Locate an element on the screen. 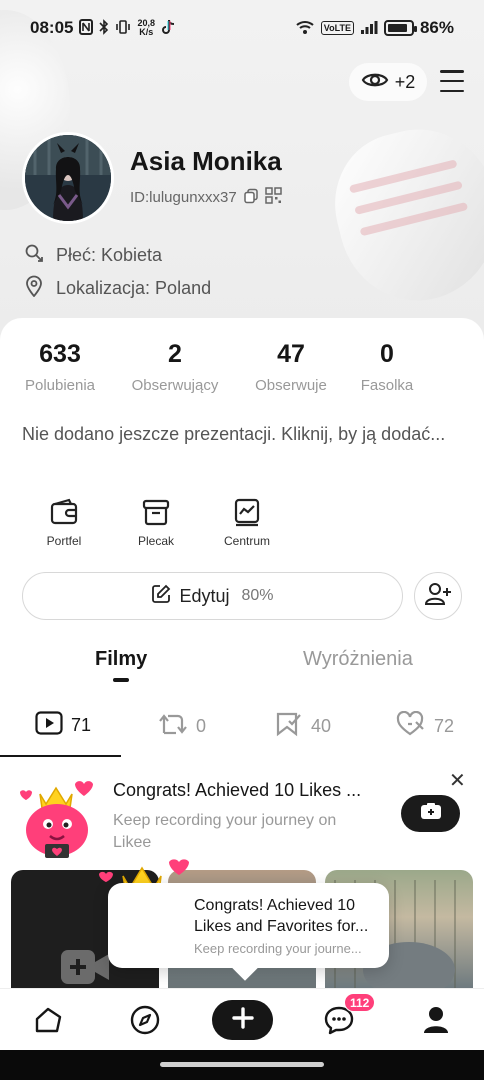 The width and height of the screenshot is (484, 1080). tiktok-app-icon is located at coordinates (168, 28).